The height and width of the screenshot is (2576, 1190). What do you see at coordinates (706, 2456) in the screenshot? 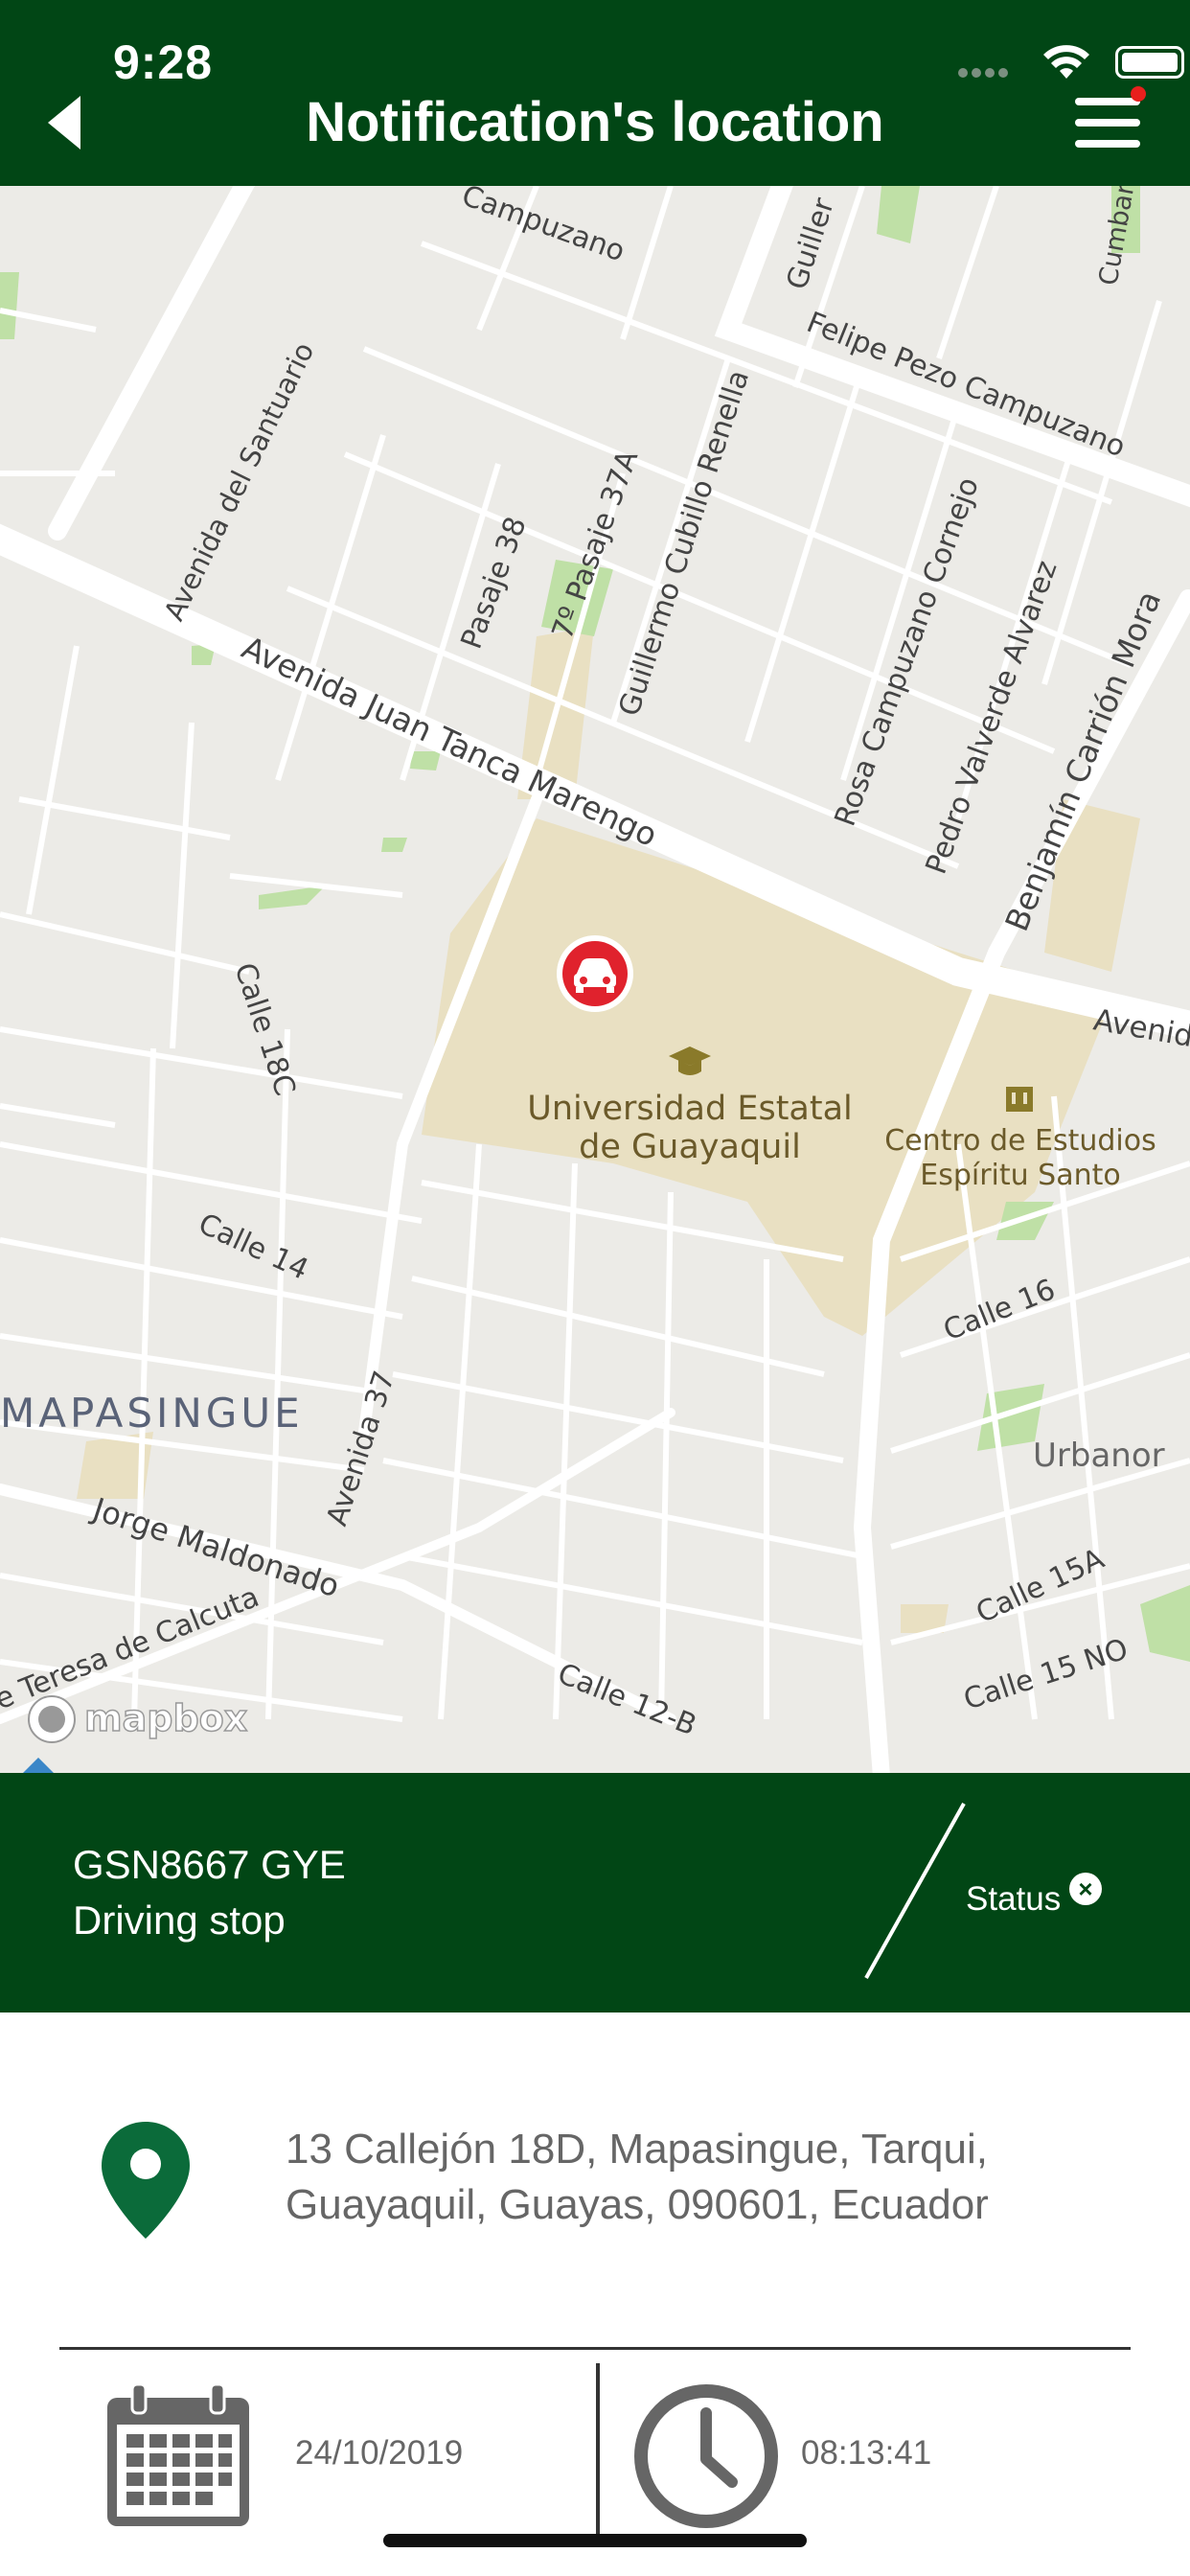
I see `clock-icon` at bounding box center [706, 2456].